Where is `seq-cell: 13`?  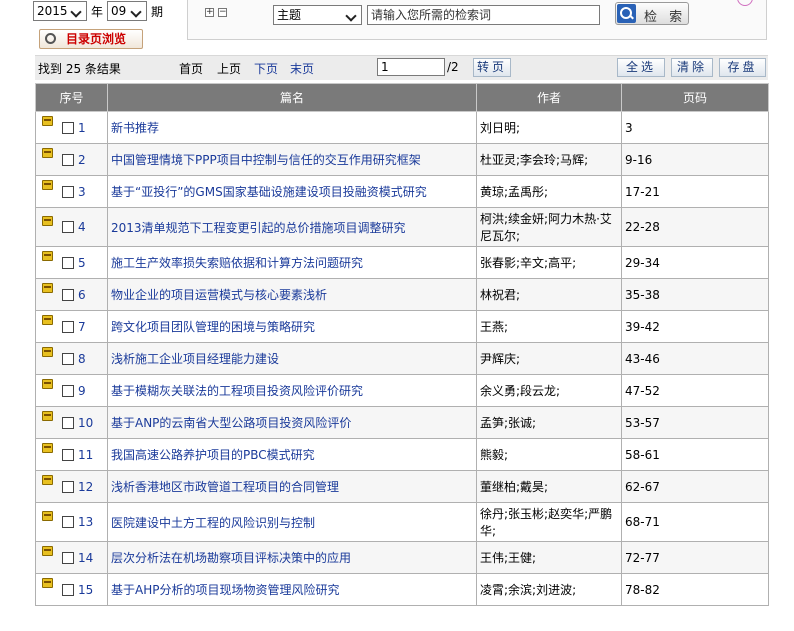
seq-cell: 13 is located at coordinates (71, 522).